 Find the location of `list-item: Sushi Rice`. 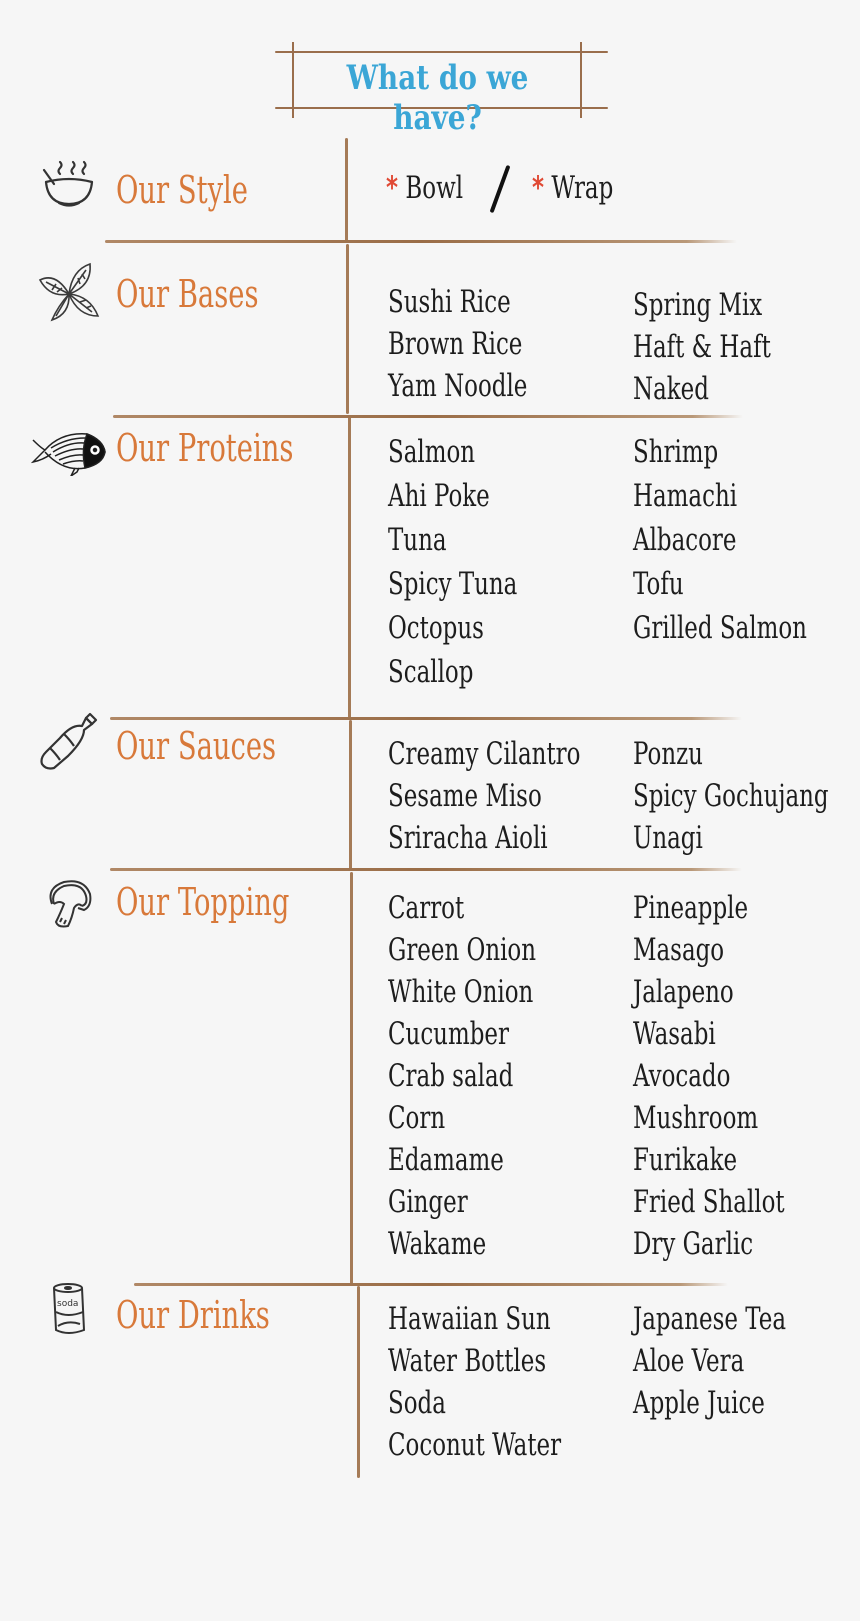

list-item: Sushi Rice is located at coordinates (449, 302).